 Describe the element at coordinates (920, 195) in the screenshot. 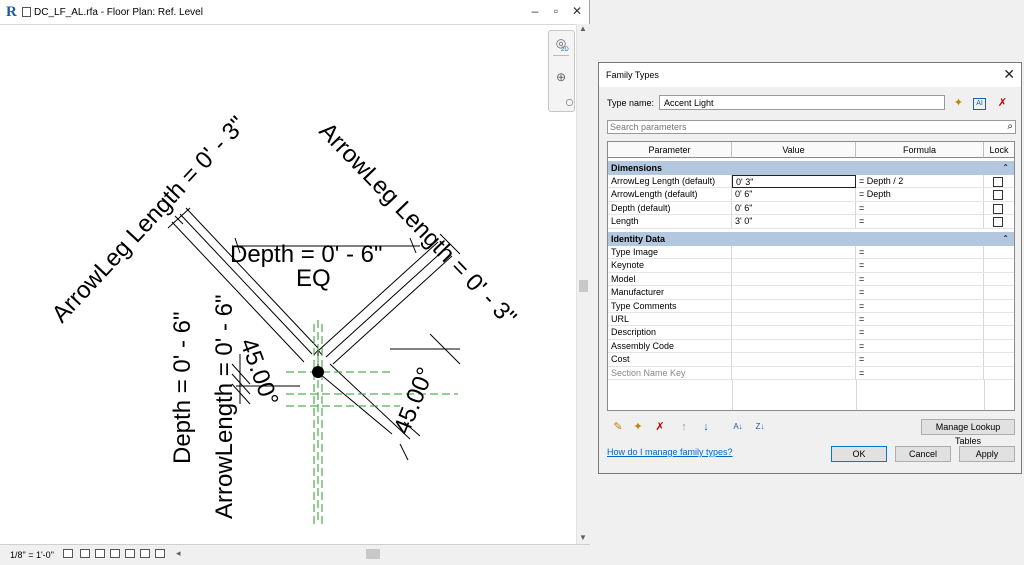

I see `formula-cell: = Depth` at that location.